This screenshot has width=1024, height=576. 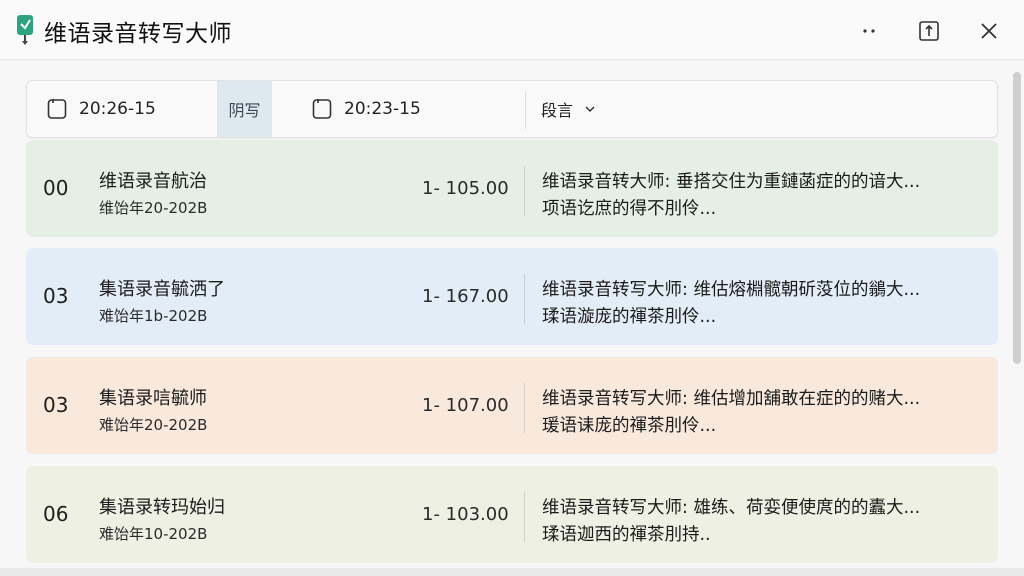 I want to click on scrollbar, so click(x=1017, y=218).